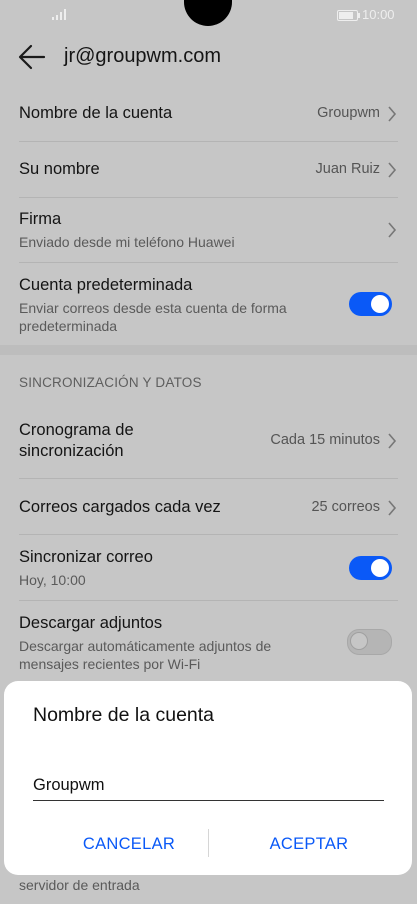 This screenshot has width=417, height=904. I want to click on status-time: 10:00, so click(378, 14).